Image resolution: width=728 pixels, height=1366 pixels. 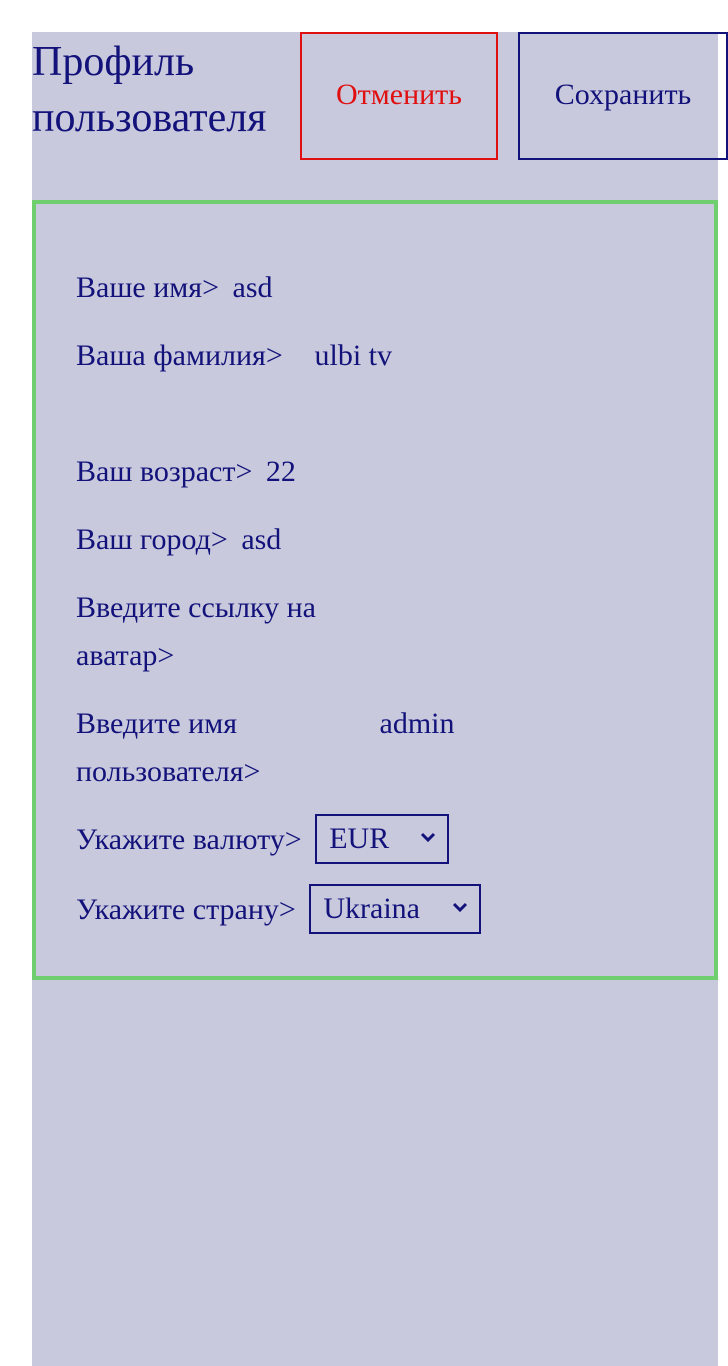 I want to click on currency-select: EUR, so click(x=382, y=839).